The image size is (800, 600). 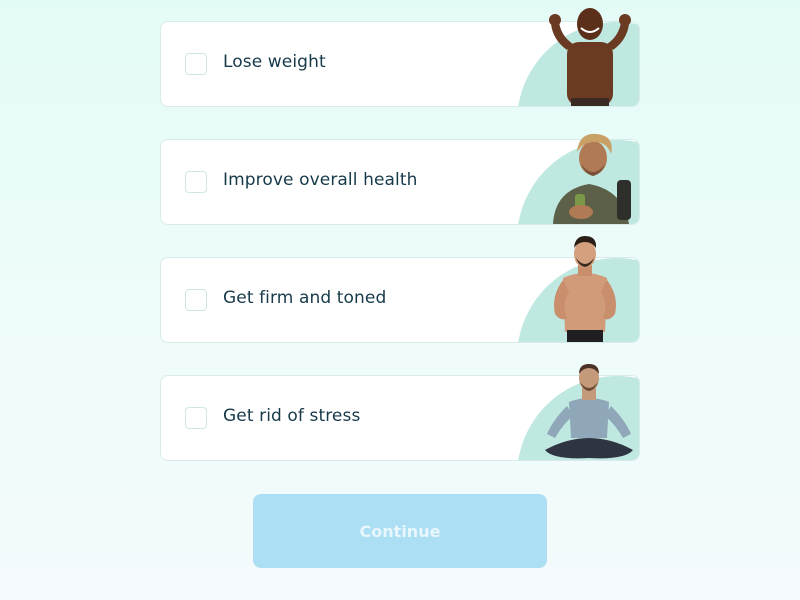 What do you see at coordinates (400, 57) in the screenshot?
I see `goal-option-lose-weight: Lose weight` at bounding box center [400, 57].